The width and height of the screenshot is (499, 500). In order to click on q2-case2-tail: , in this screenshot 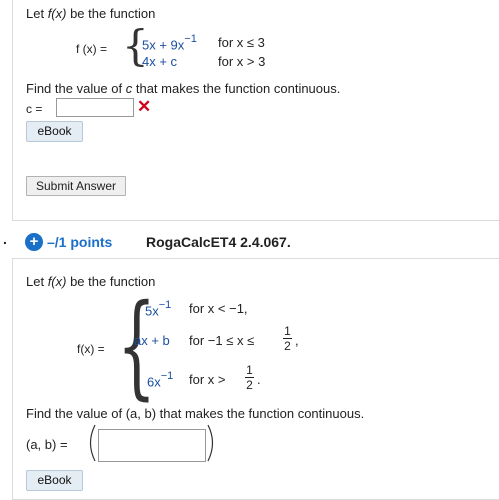, I will do `click(297, 340)`.